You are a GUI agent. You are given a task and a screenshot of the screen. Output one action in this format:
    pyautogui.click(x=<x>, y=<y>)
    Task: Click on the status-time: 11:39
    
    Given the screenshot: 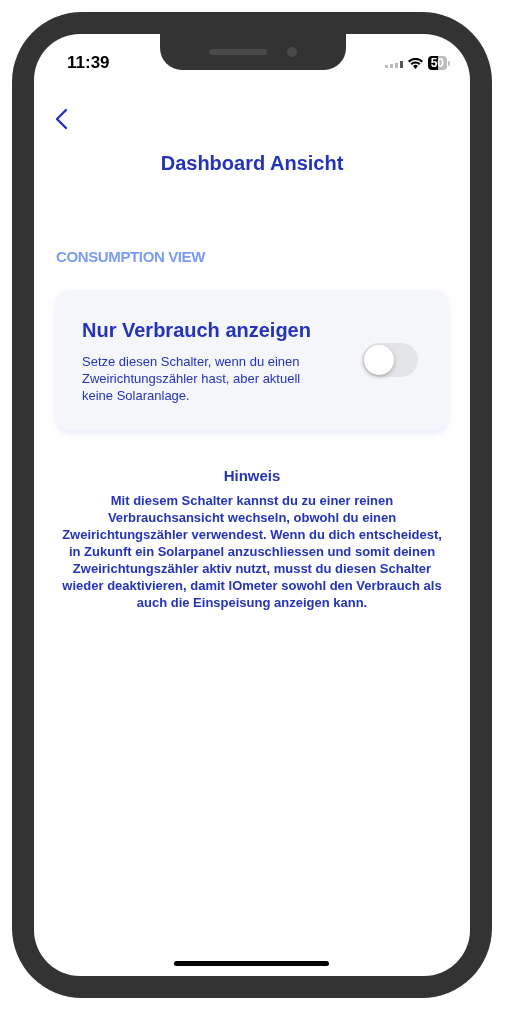 What is the action you would take?
    pyautogui.click(x=88, y=63)
    